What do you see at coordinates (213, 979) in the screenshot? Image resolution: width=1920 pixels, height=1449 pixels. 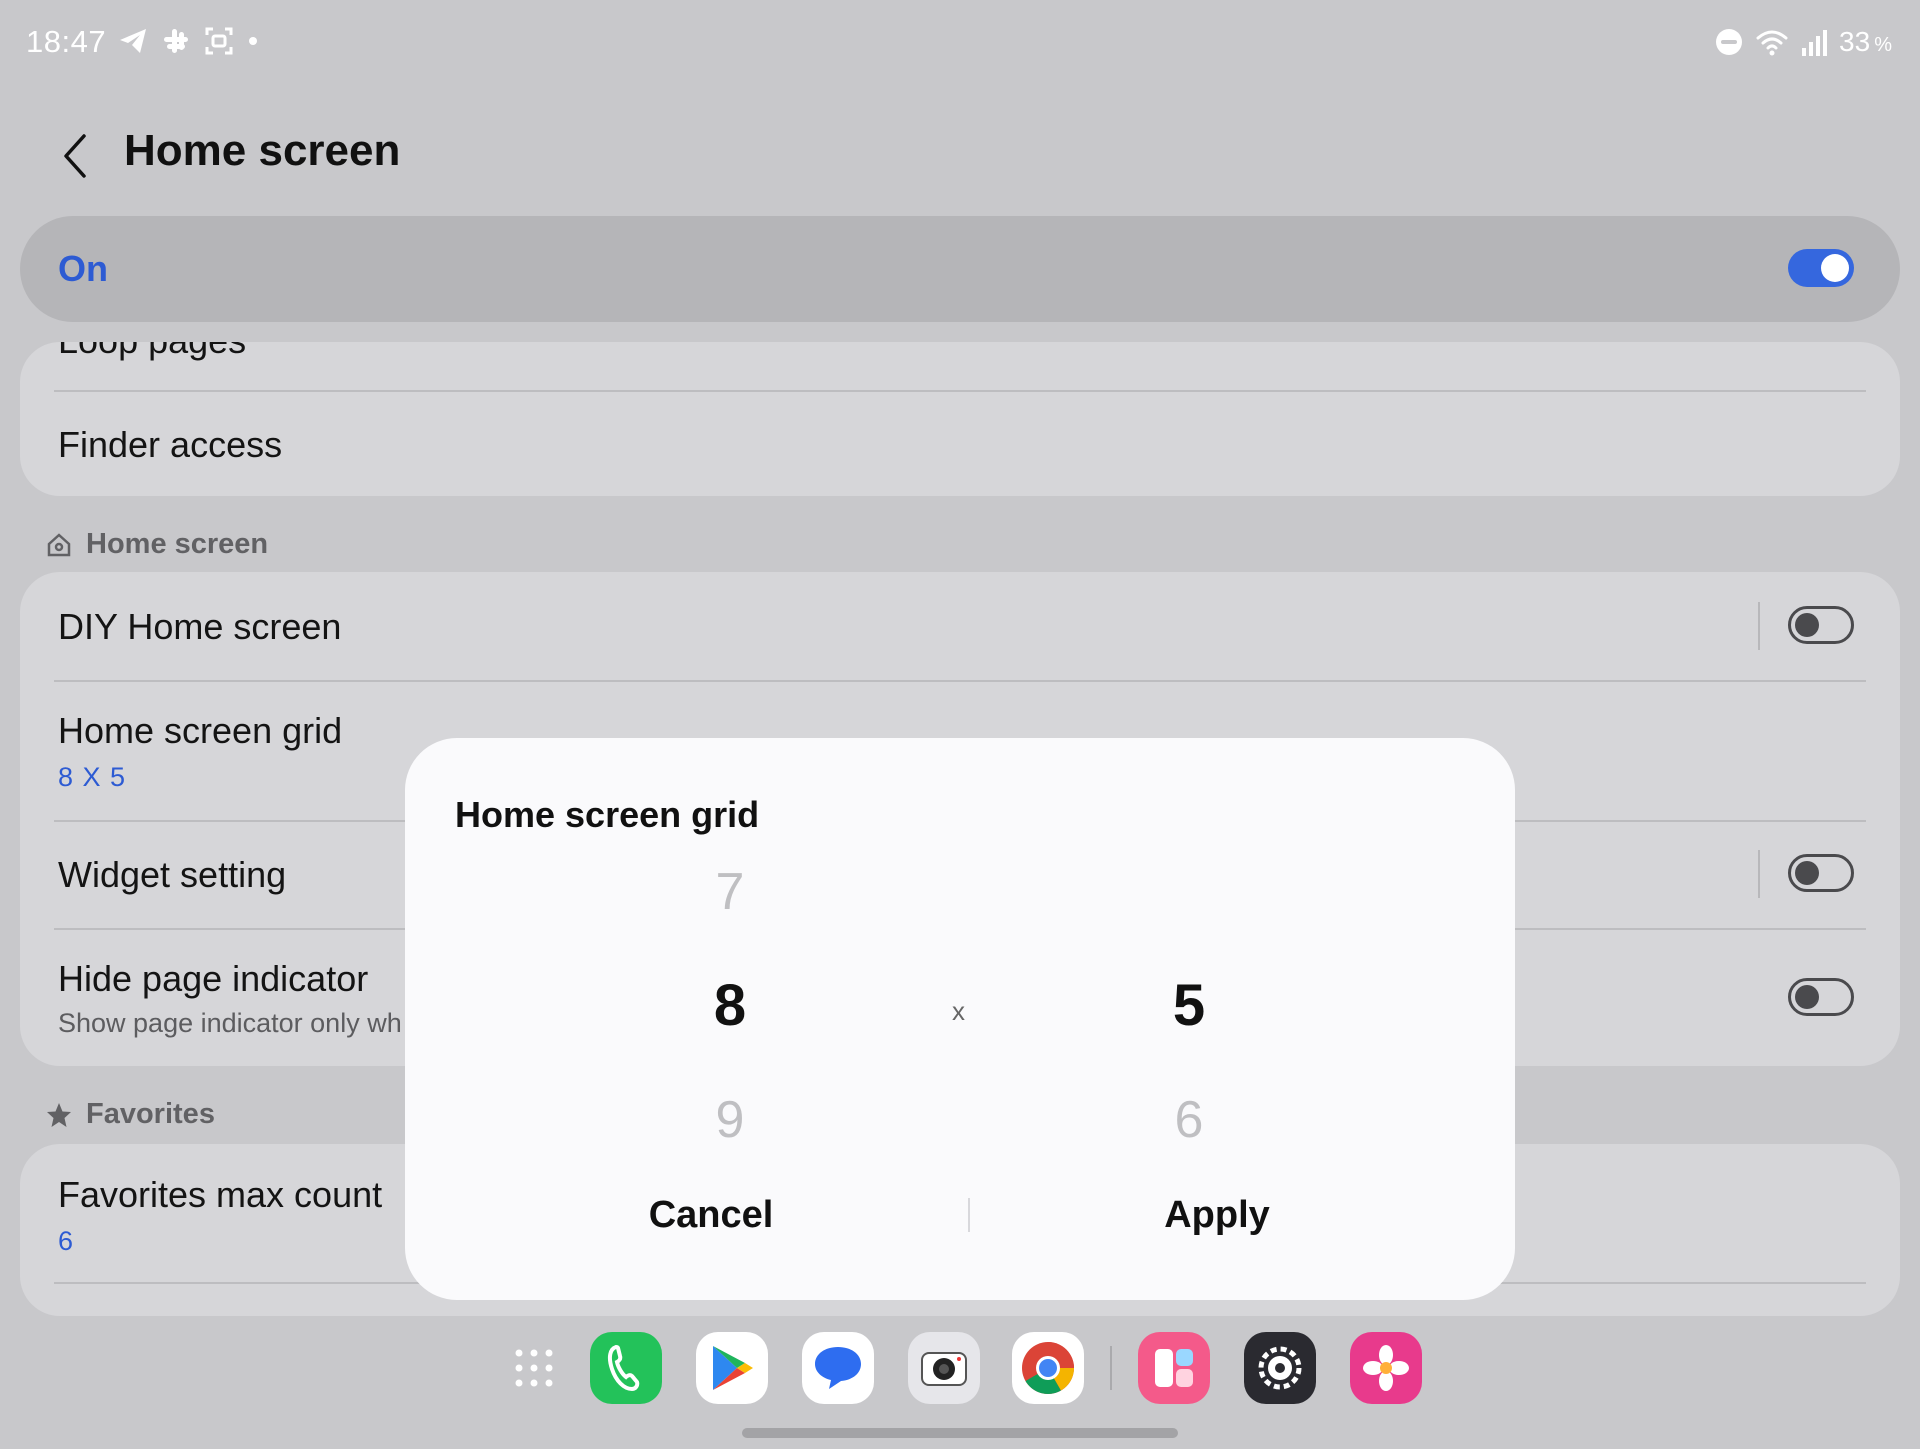 I see `hide-page-indicator-item: Hide page indicator` at bounding box center [213, 979].